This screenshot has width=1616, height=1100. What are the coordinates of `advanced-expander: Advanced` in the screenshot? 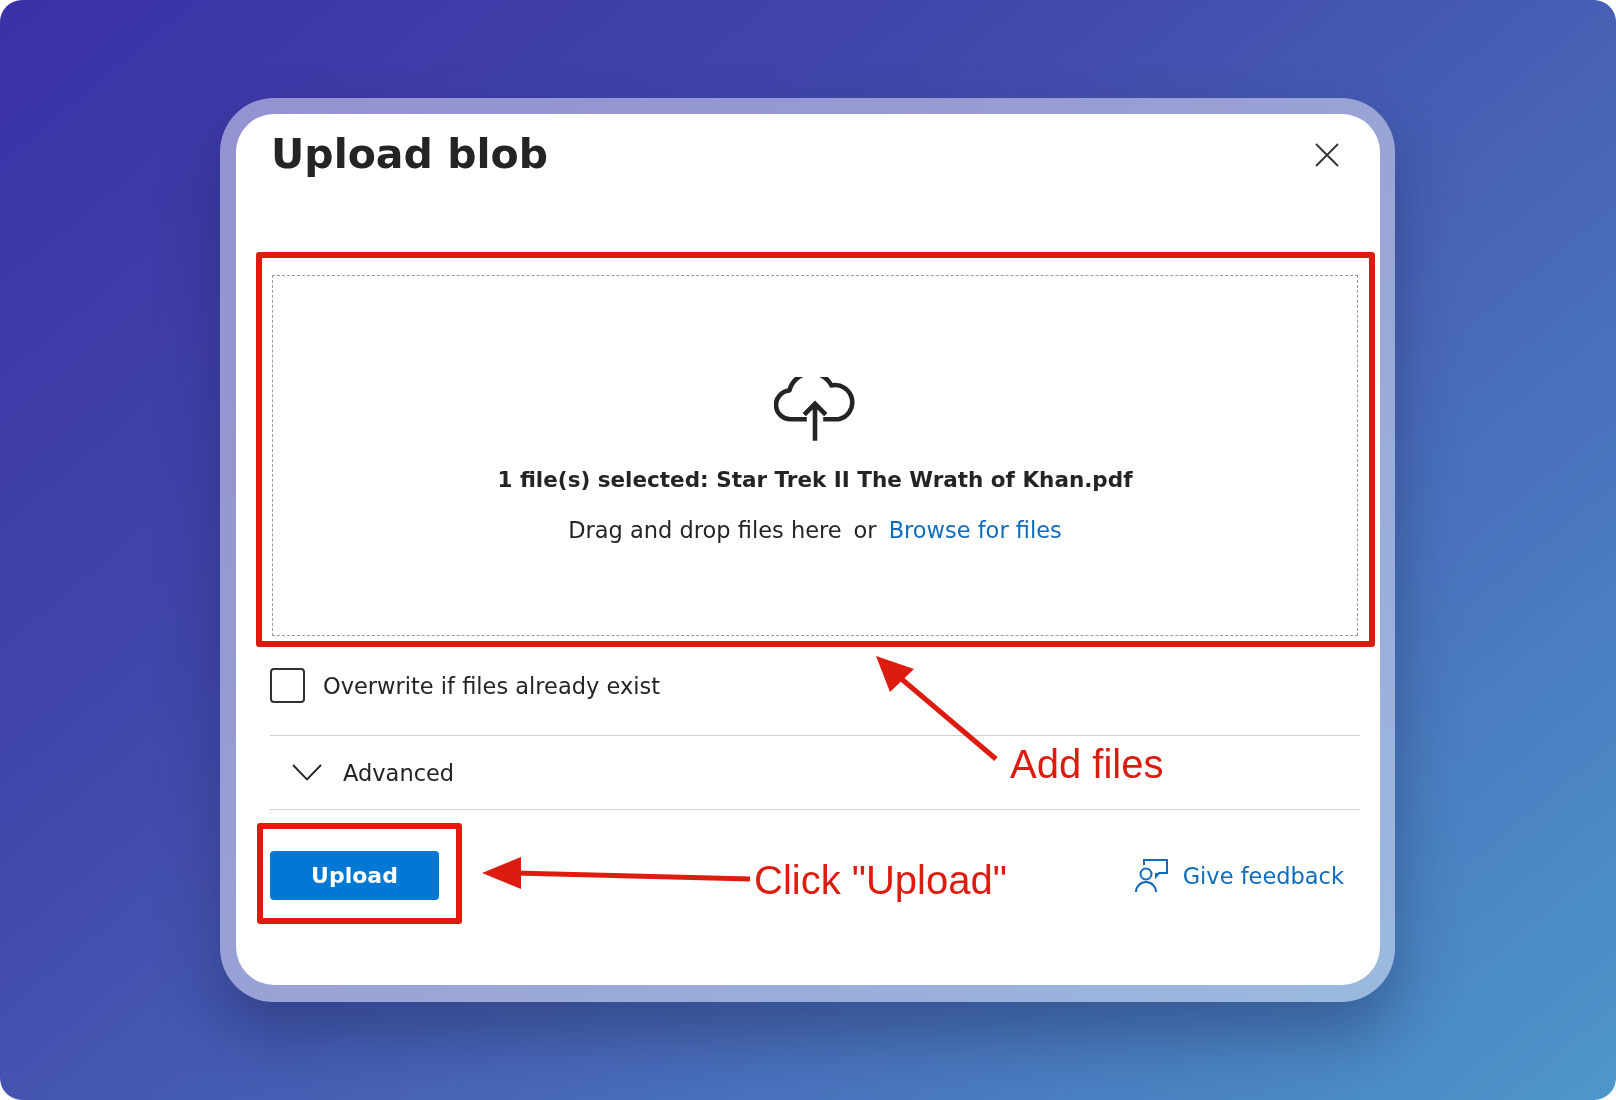 It's located at (362, 772).